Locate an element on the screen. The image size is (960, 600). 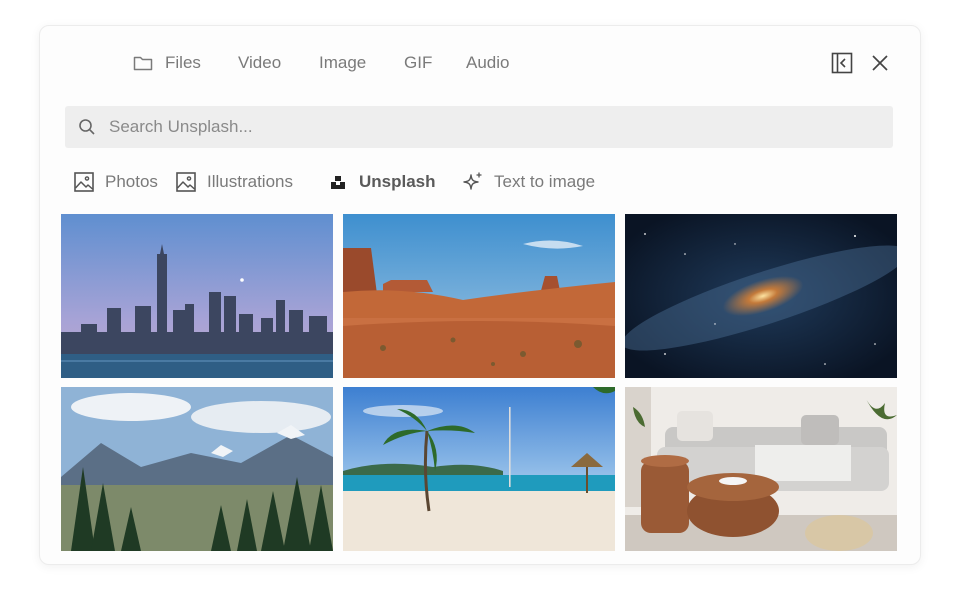
tab-image: Image is located at coordinates (342, 63).